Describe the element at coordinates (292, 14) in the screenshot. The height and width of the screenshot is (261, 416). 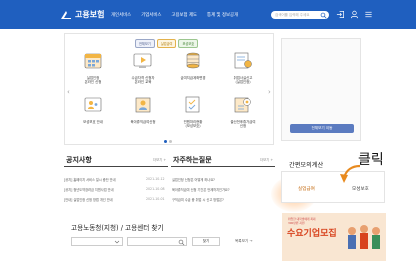
I see `search-placeholder: 검색어를 입력해 주세요` at that location.